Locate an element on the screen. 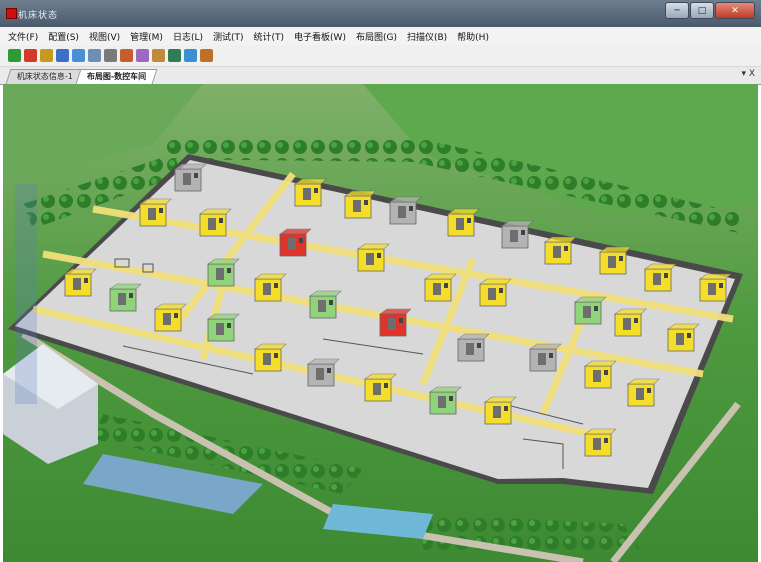 The height and width of the screenshot is (562, 761). menu-scanner: 扫描仪(B) is located at coordinates (427, 36).